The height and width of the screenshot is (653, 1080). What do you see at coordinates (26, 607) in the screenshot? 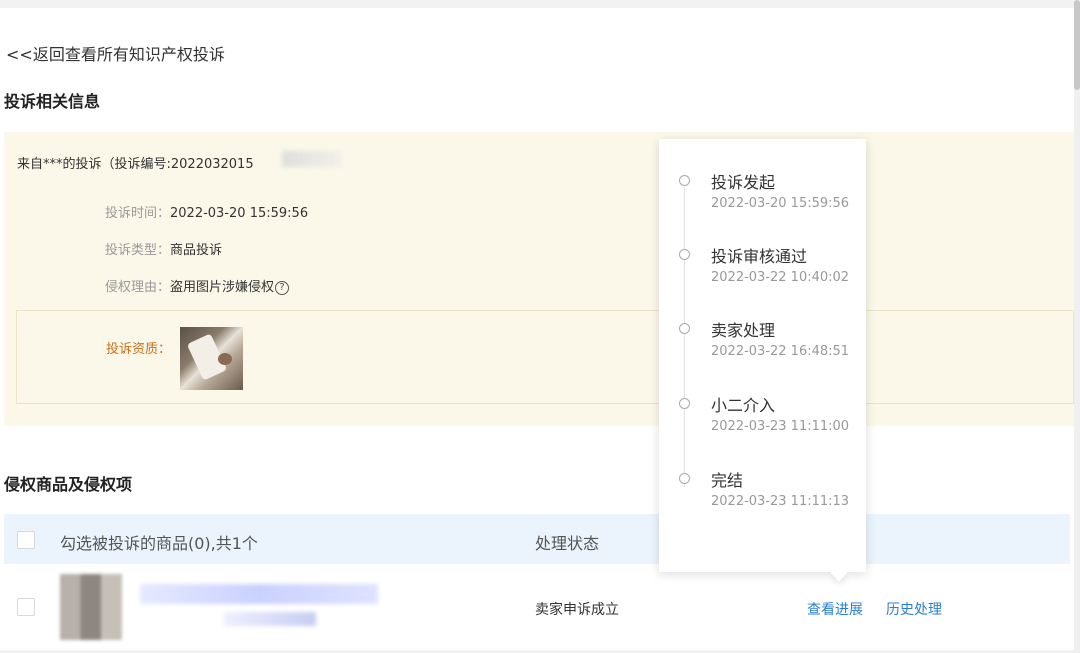
I see `row-checkbox` at bounding box center [26, 607].